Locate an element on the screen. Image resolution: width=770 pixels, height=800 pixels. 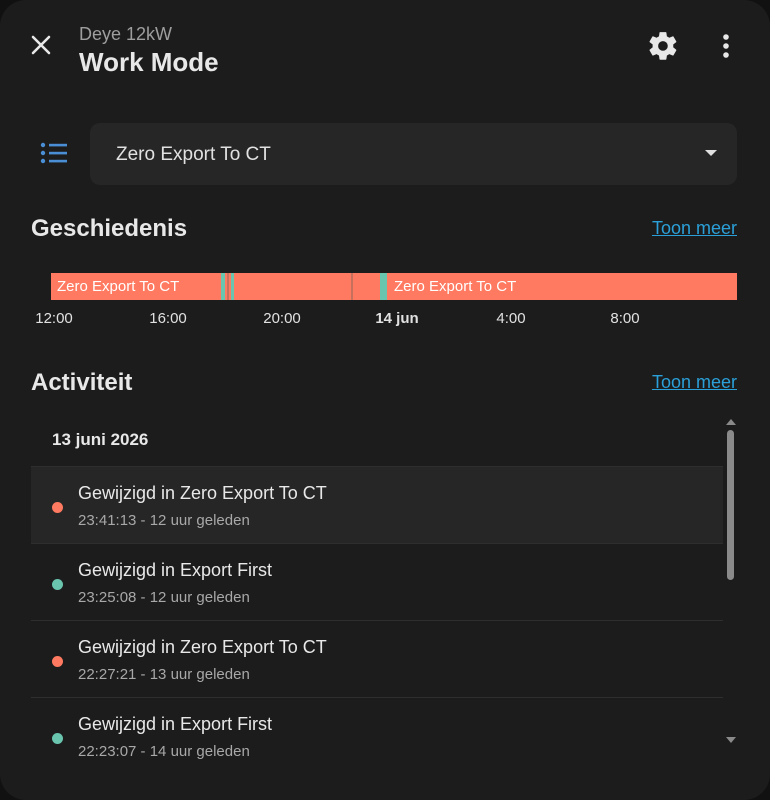
timeline-tick: 12:00 is located at coordinates (54, 318).